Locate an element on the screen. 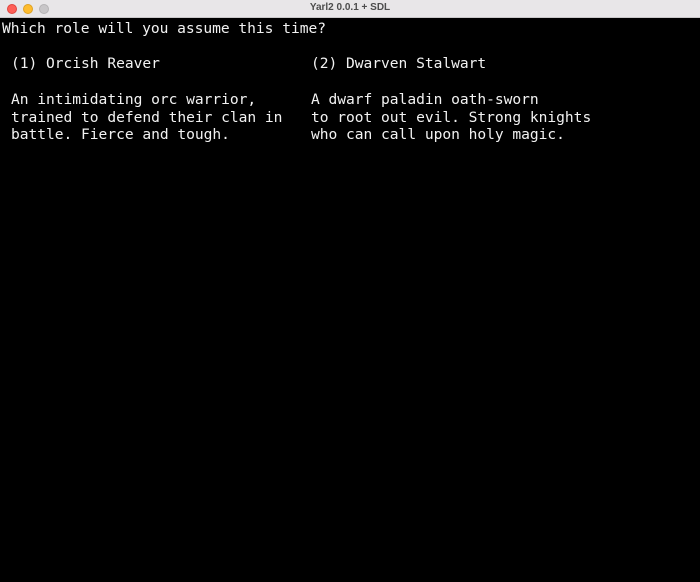 This screenshot has width=700, height=582. role-description-line: battle. Fierce and tough. is located at coordinates (120, 135).